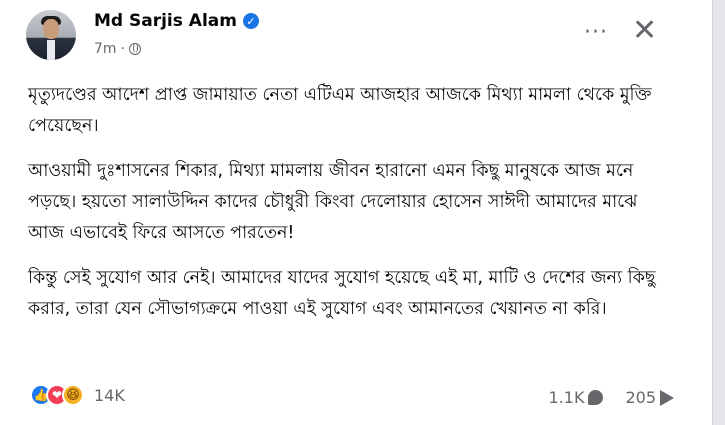 Image resolution: width=725 pixels, height=425 pixels. Describe the element at coordinates (640, 397) in the screenshot. I see `share-count: 205` at that location.